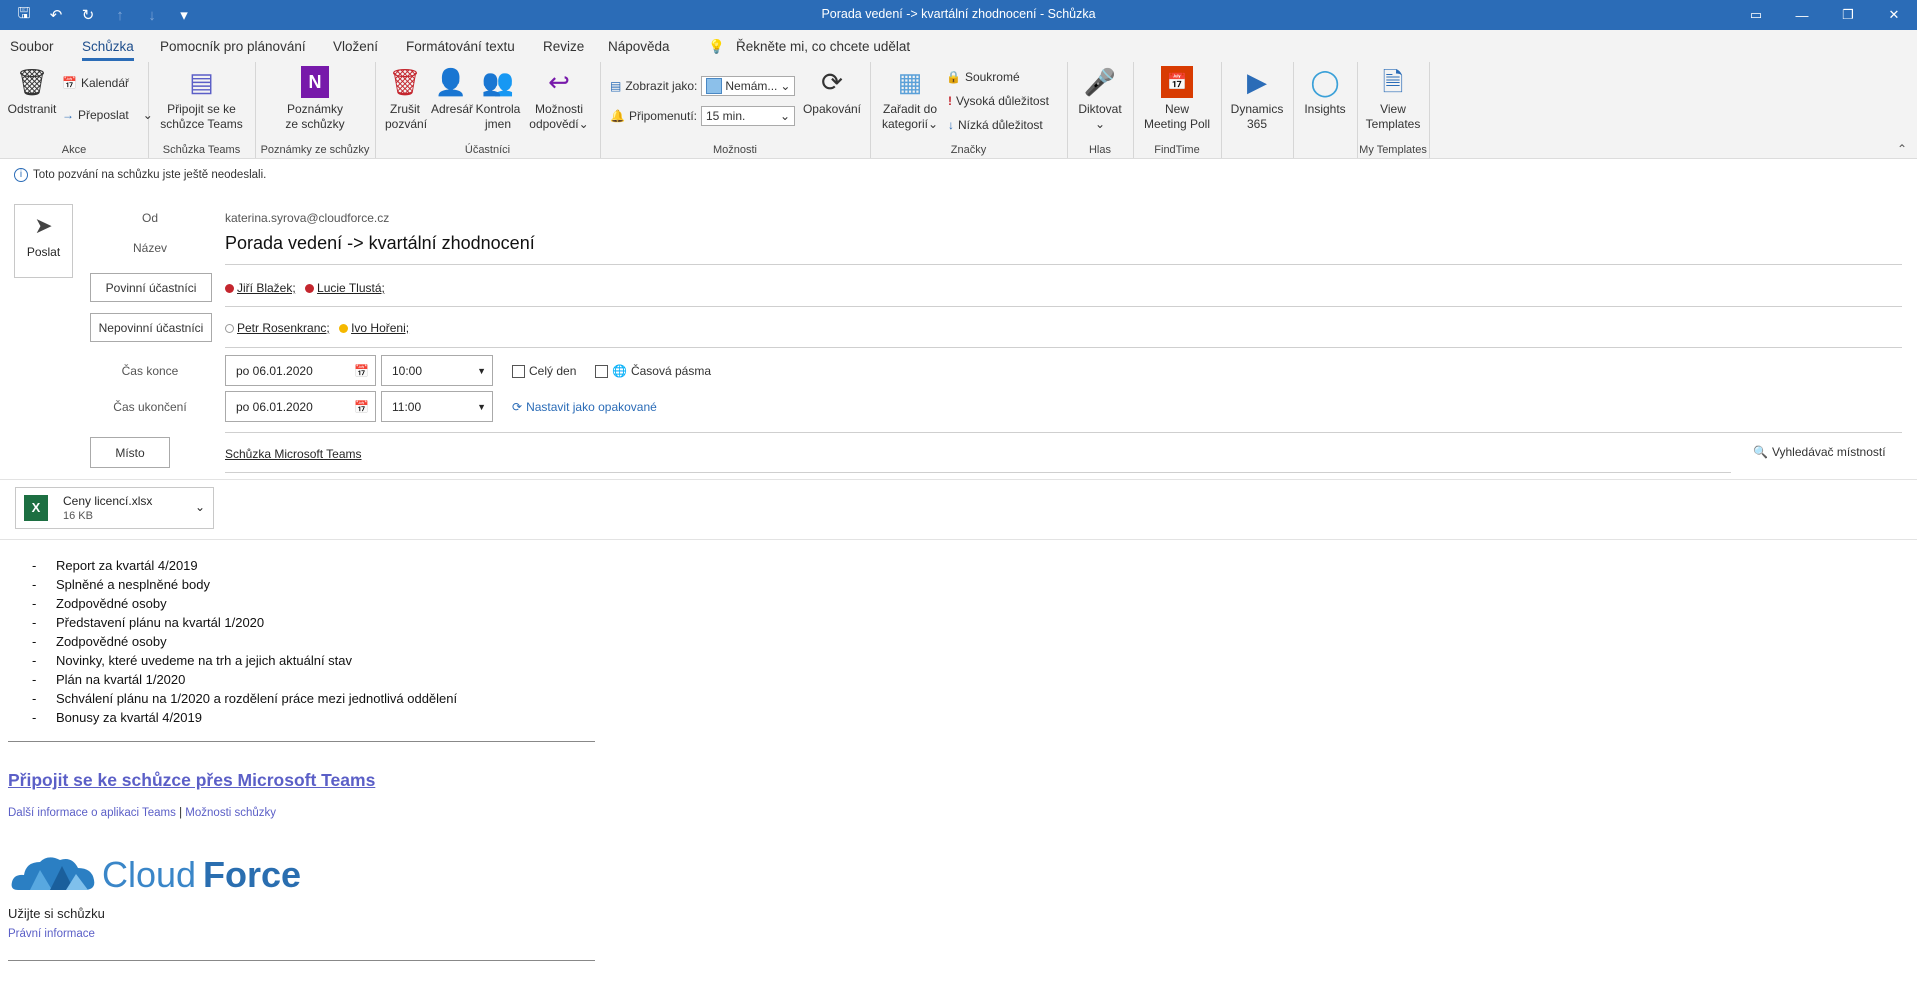 The height and width of the screenshot is (986, 1917). I want to click on low-importance-button: ↓ Nízká důležitost, so click(995, 125).